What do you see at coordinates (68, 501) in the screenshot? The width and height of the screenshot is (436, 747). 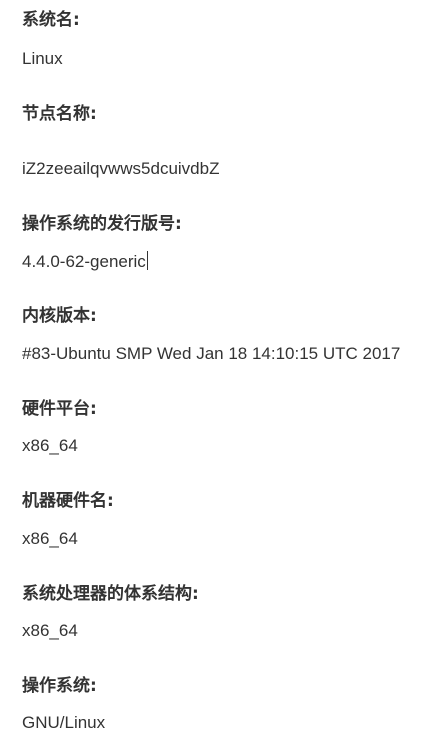 I see `machine-label: 机器硬件名:` at bounding box center [68, 501].